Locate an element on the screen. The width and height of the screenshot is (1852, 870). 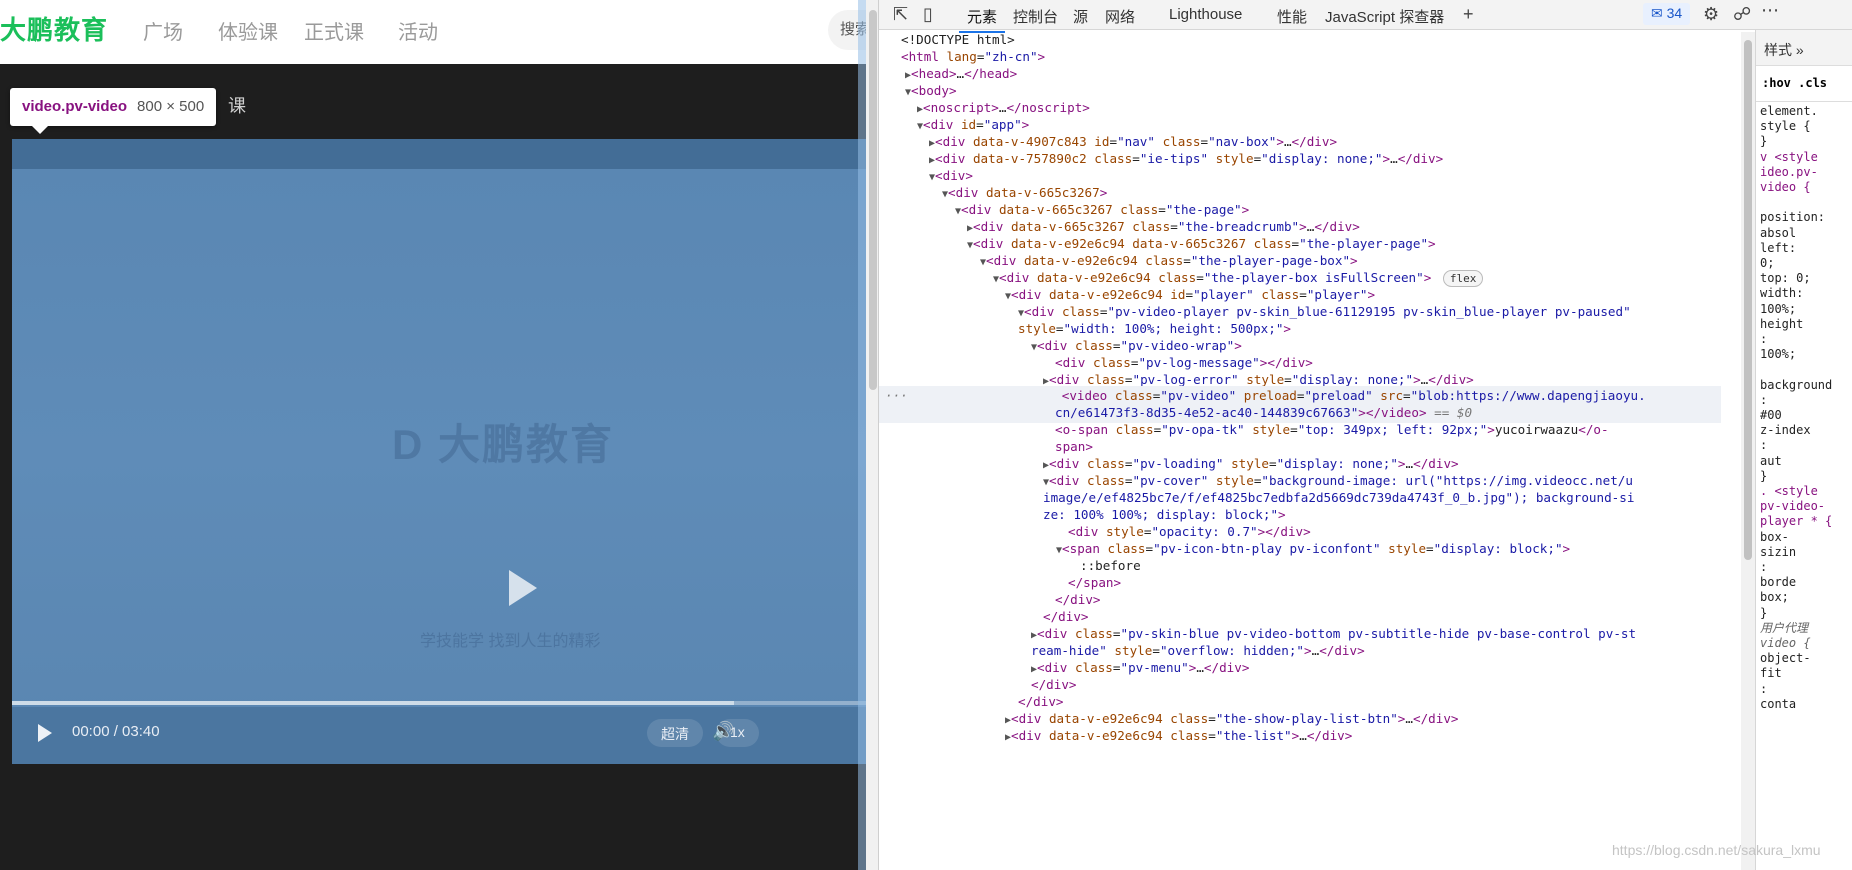
tab-js-profiler: JavaScript 探查器 is located at coordinates (1384, 16).